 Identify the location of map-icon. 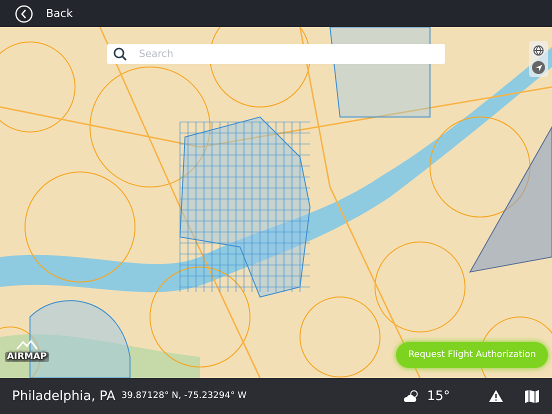
(532, 396).